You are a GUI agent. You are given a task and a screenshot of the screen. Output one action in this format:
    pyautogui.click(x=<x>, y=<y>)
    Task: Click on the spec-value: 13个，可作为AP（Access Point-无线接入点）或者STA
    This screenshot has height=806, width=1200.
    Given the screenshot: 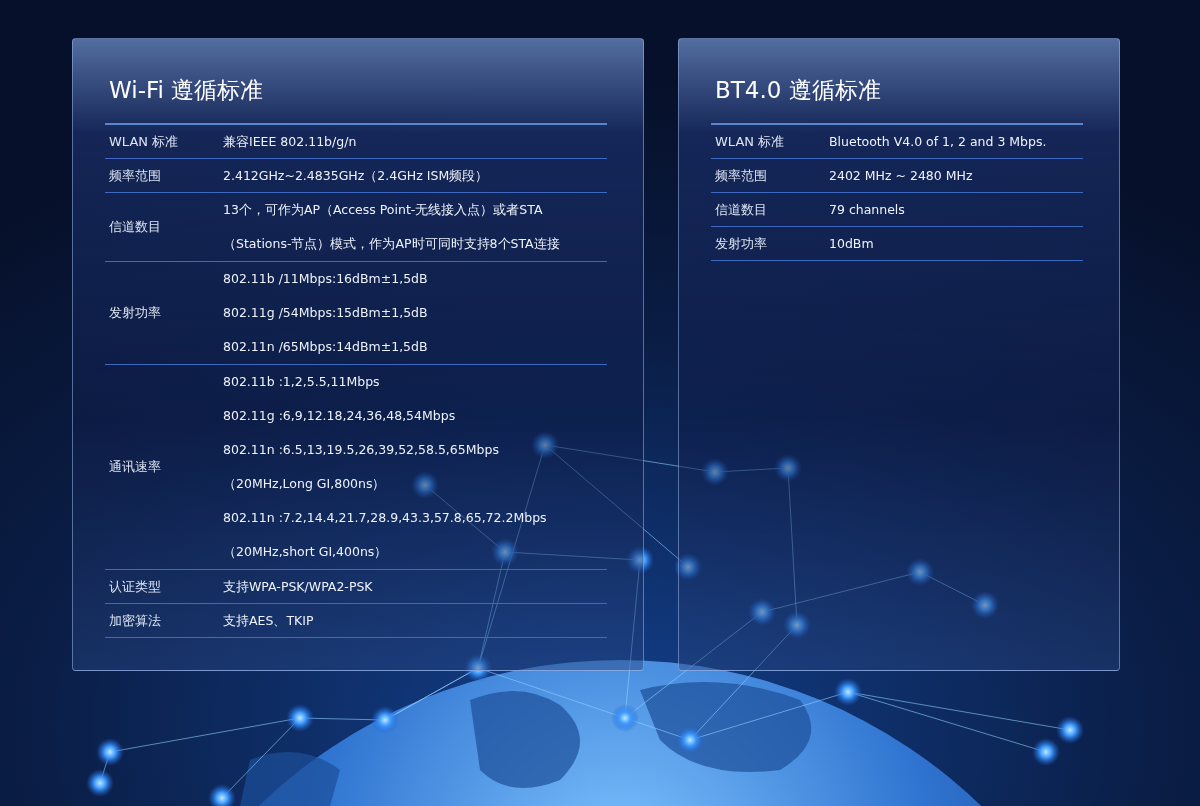 What is the action you would take?
    pyautogui.click(x=383, y=210)
    